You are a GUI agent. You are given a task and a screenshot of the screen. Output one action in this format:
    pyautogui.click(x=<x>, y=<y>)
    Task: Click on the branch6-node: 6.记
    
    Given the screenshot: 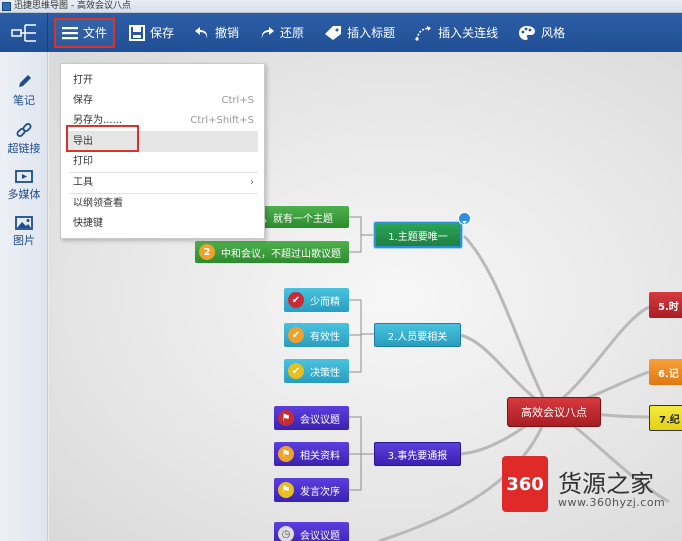 What is the action you would take?
    pyautogui.click(x=665, y=372)
    